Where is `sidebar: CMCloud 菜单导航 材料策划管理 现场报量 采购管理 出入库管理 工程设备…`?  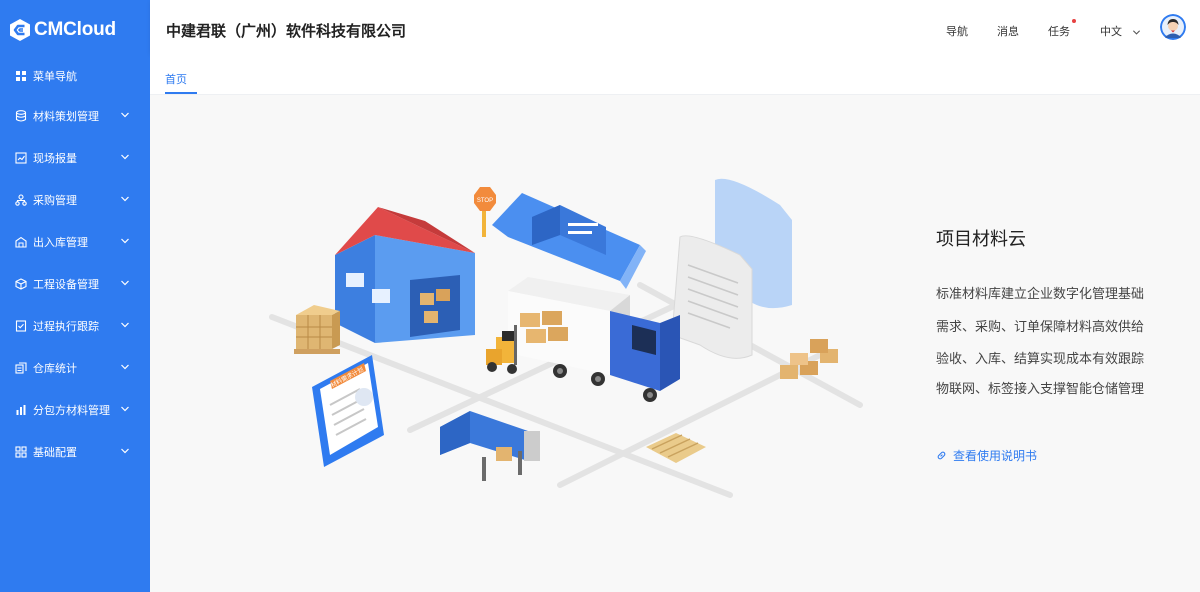 sidebar: CMCloud 菜单导航 材料策划管理 现场报量 采购管理 出入库管理 工程设备… is located at coordinates (75, 296).